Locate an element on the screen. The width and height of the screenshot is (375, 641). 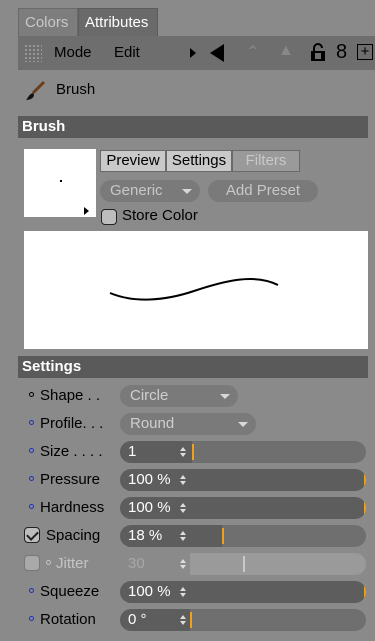
spacing-checkbox is located at coordinates (32, 535).